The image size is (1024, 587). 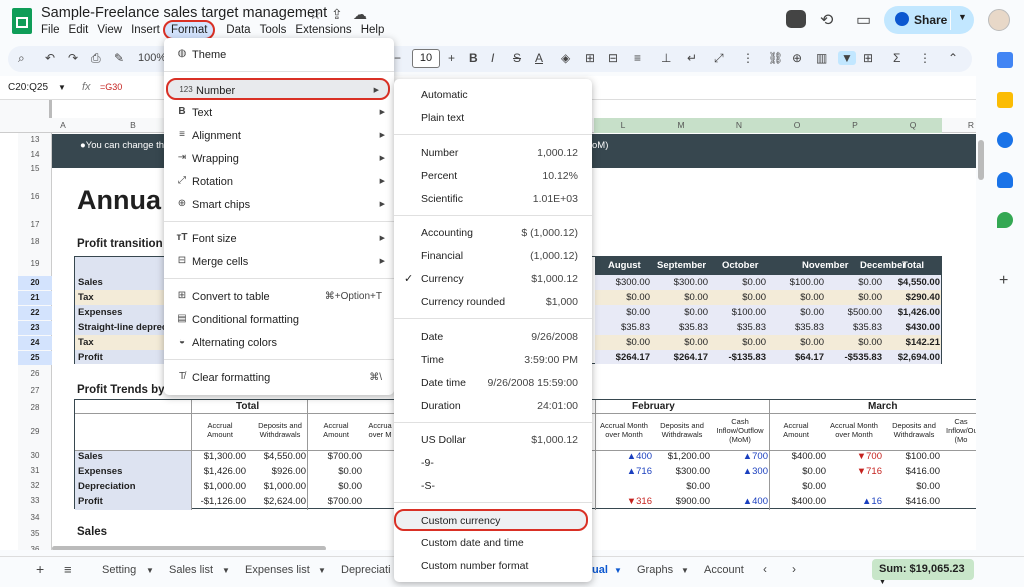 I want to click on format-menu-clear-formatting: T̸ Clear formatting ⌘\, so click(x=279, y=378).